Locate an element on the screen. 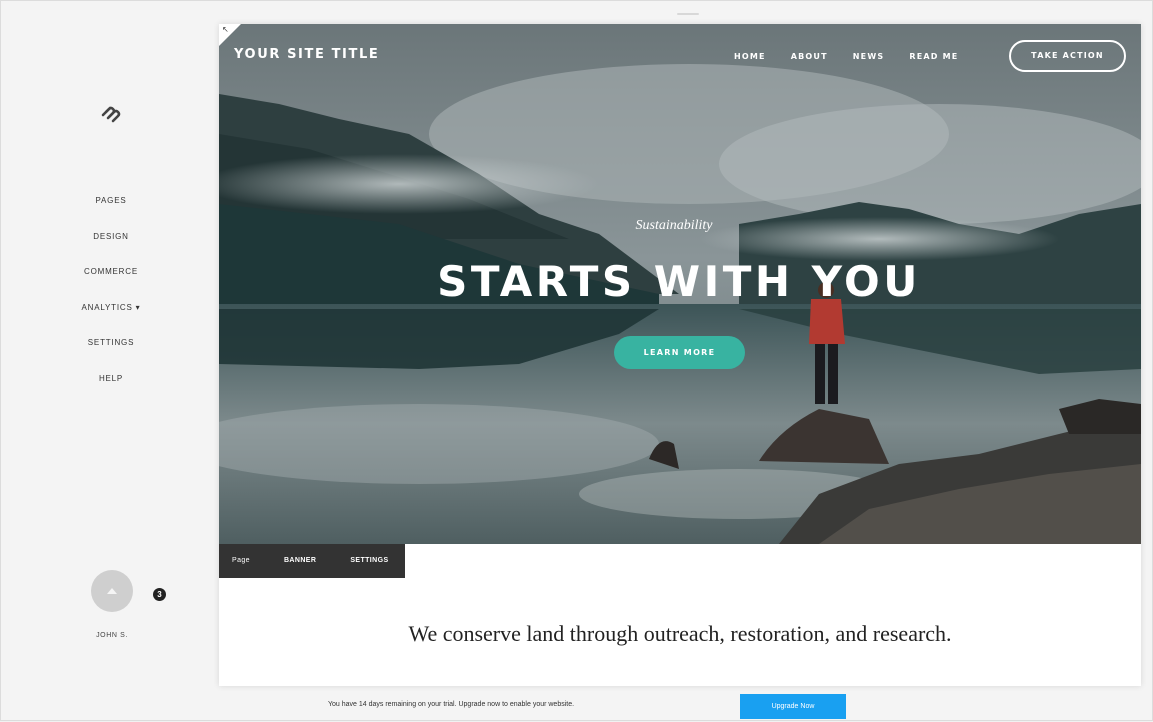 The height and width of the screenshot is (722, 1153). sidebar-item-commerce: COMMERCE is located at coordinates (111, 280).